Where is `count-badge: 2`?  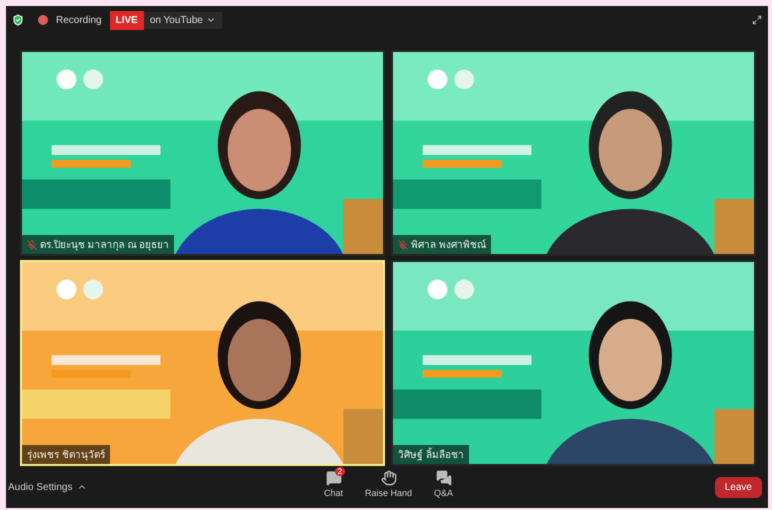 count-badge: 2 is located at coordinates (340, 471).